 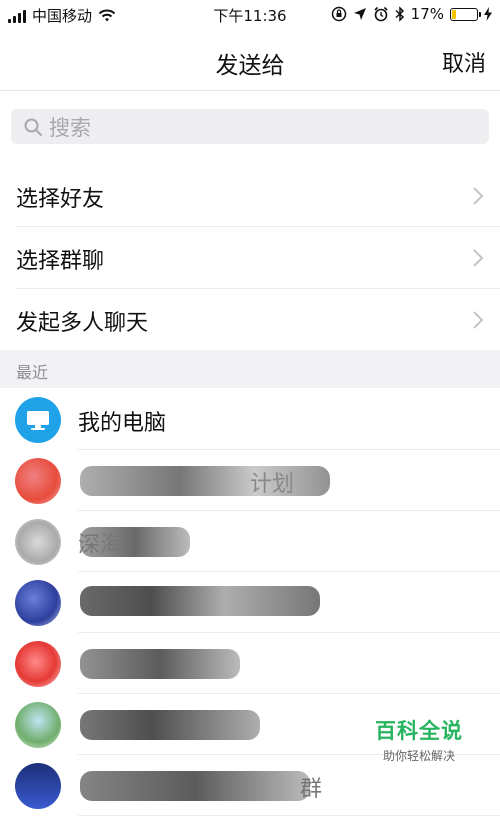 I want to click on search-section: 搜索, so click(x=250, y=127).